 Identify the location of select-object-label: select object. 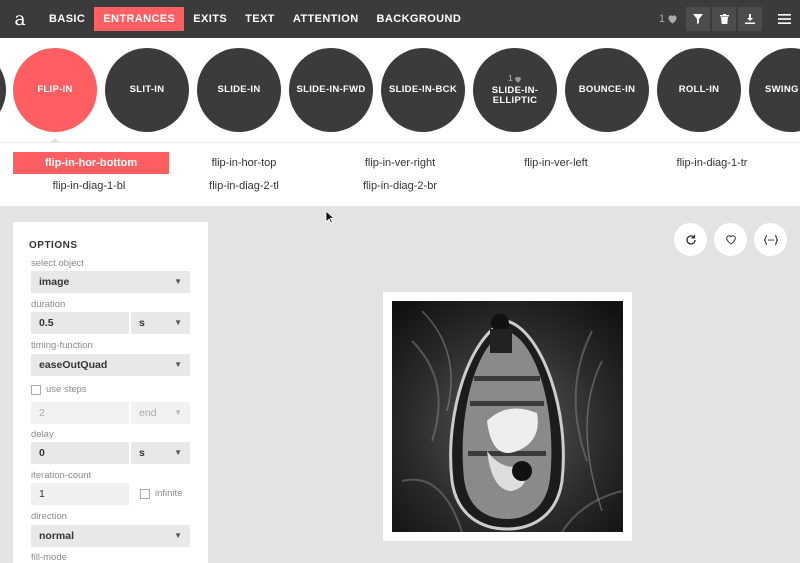
(57, 263).